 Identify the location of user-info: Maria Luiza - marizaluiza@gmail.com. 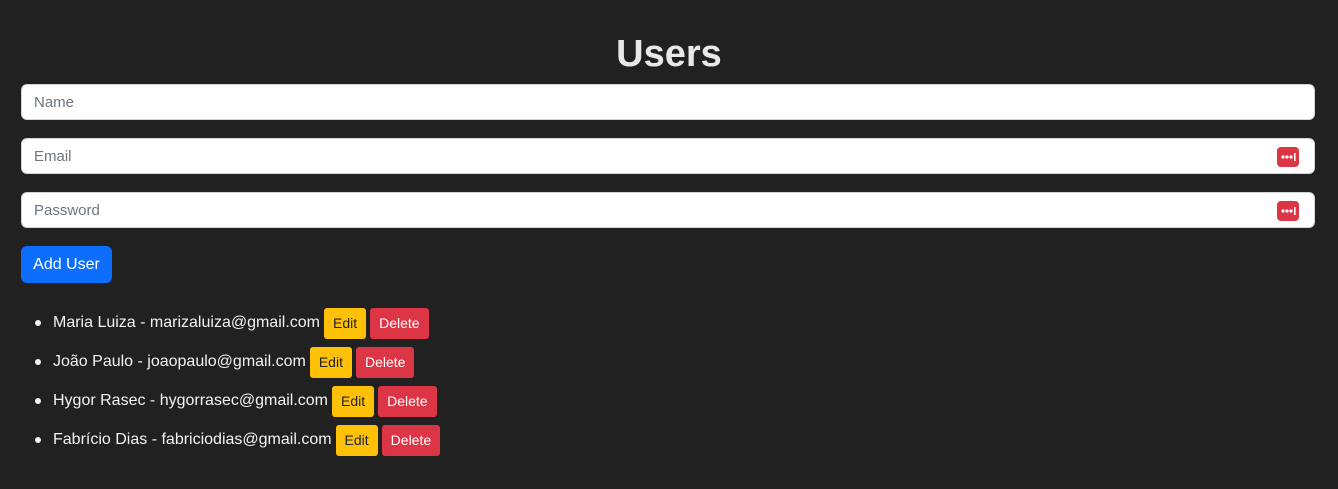
(186, 322).